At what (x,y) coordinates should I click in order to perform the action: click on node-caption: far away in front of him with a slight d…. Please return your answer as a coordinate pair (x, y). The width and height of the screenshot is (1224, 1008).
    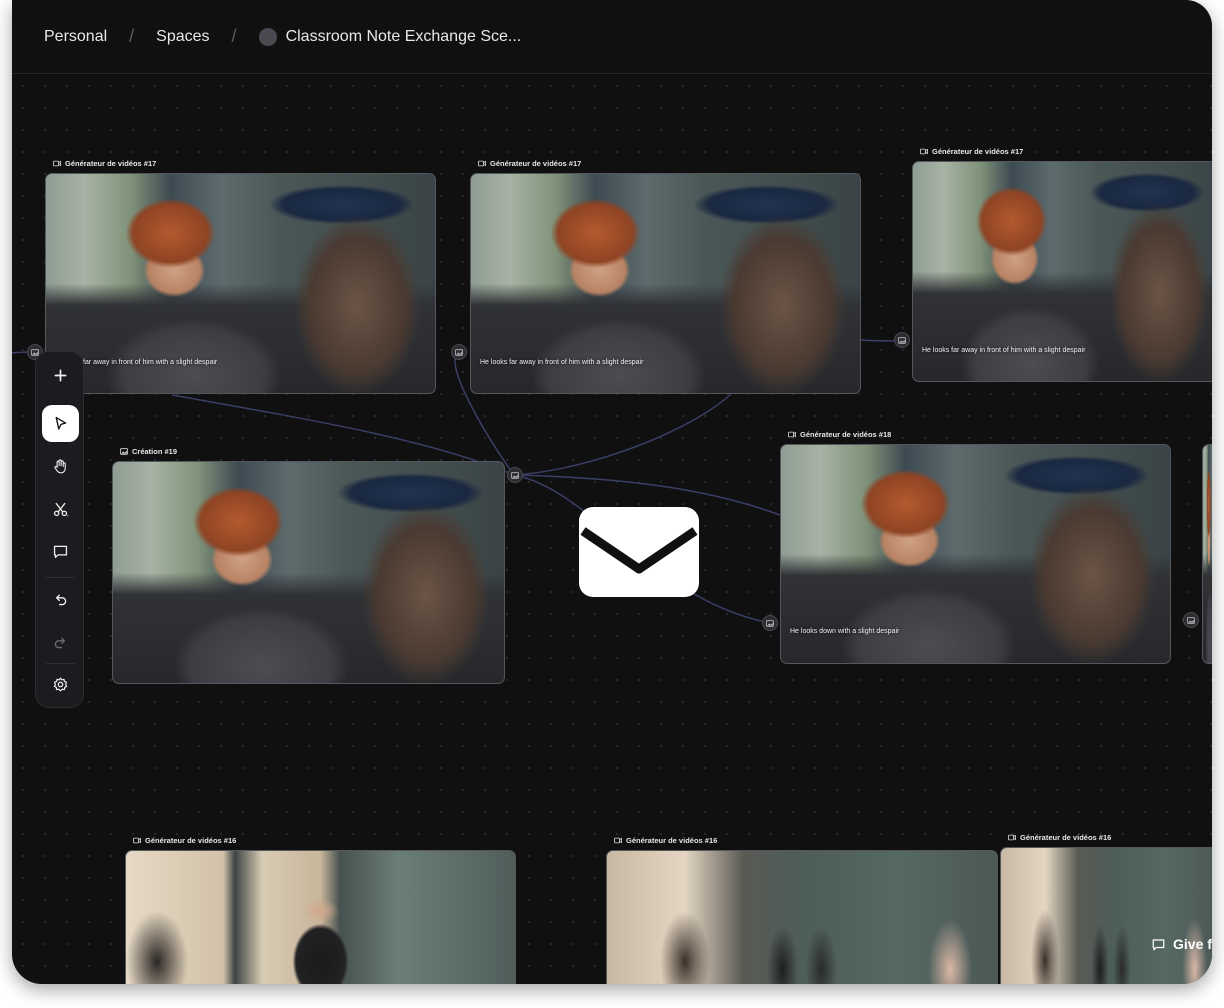
    Looking at the image, I should click on (150, 362).